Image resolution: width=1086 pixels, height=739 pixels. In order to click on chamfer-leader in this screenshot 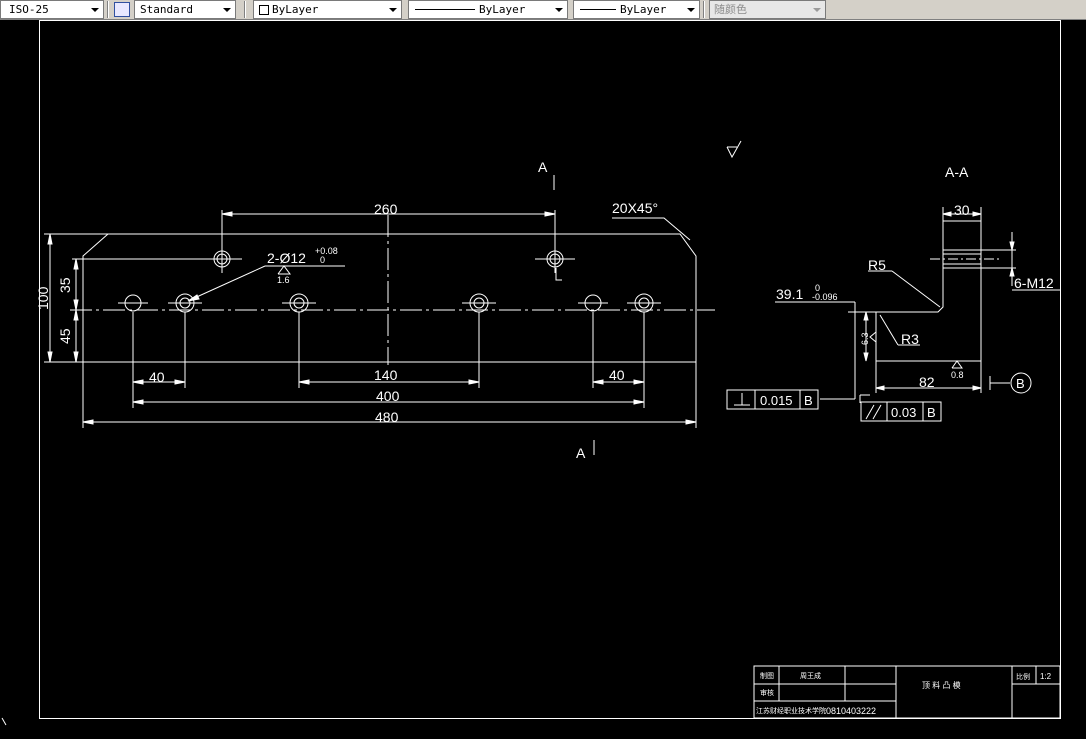, I will do `click(651, 229)`.